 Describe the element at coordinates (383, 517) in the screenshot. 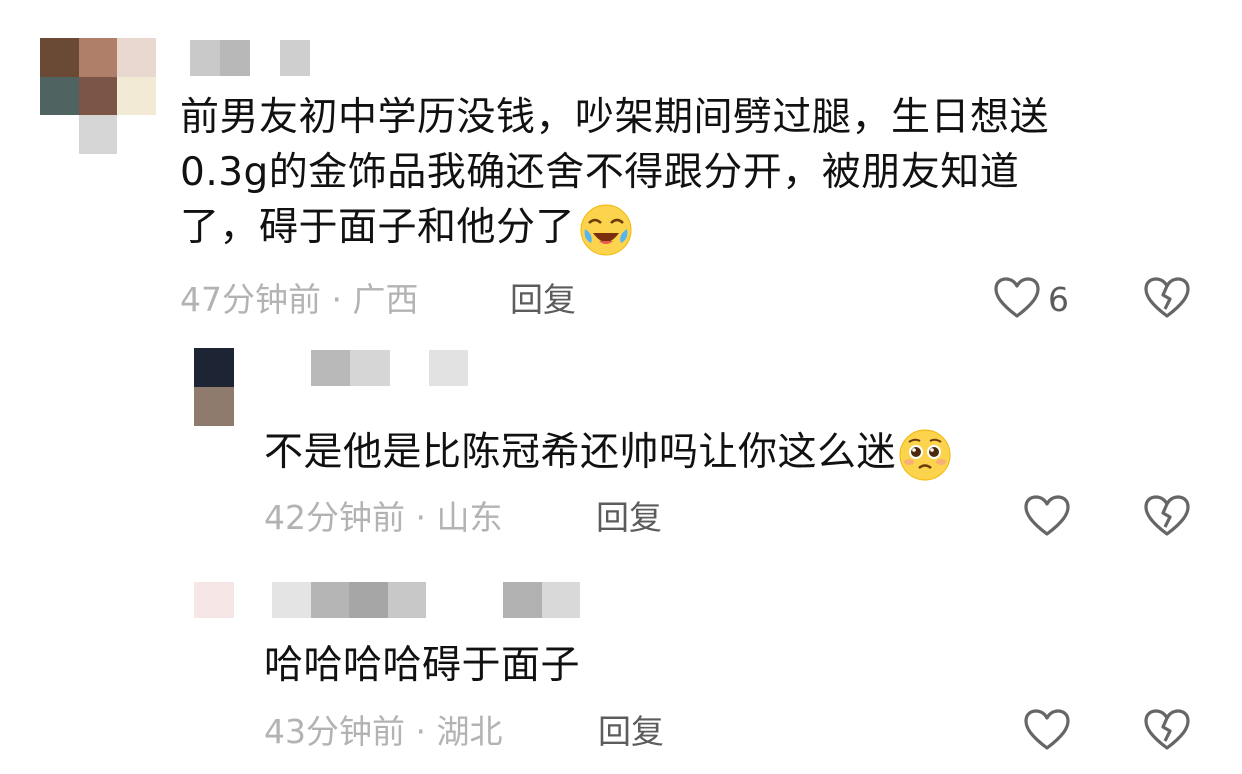

I see `comment-meta: 42分钟前 · 山东` at that location.